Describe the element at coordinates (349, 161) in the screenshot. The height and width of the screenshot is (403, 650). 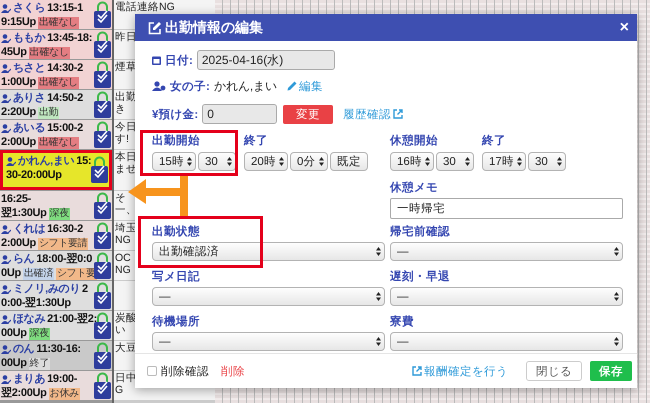
I see `time-select: 既定` at that location.